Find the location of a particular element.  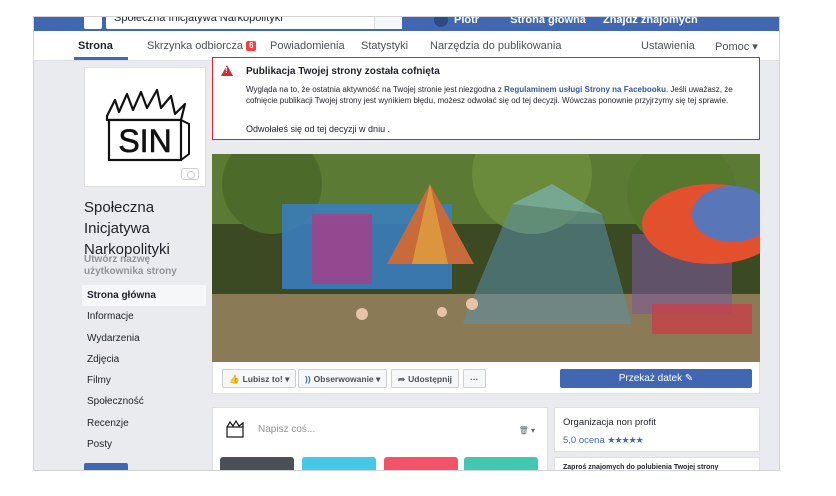

terms-link: Regulaminem usługi Strony na Facebooku is located at coordinates (585, 89).